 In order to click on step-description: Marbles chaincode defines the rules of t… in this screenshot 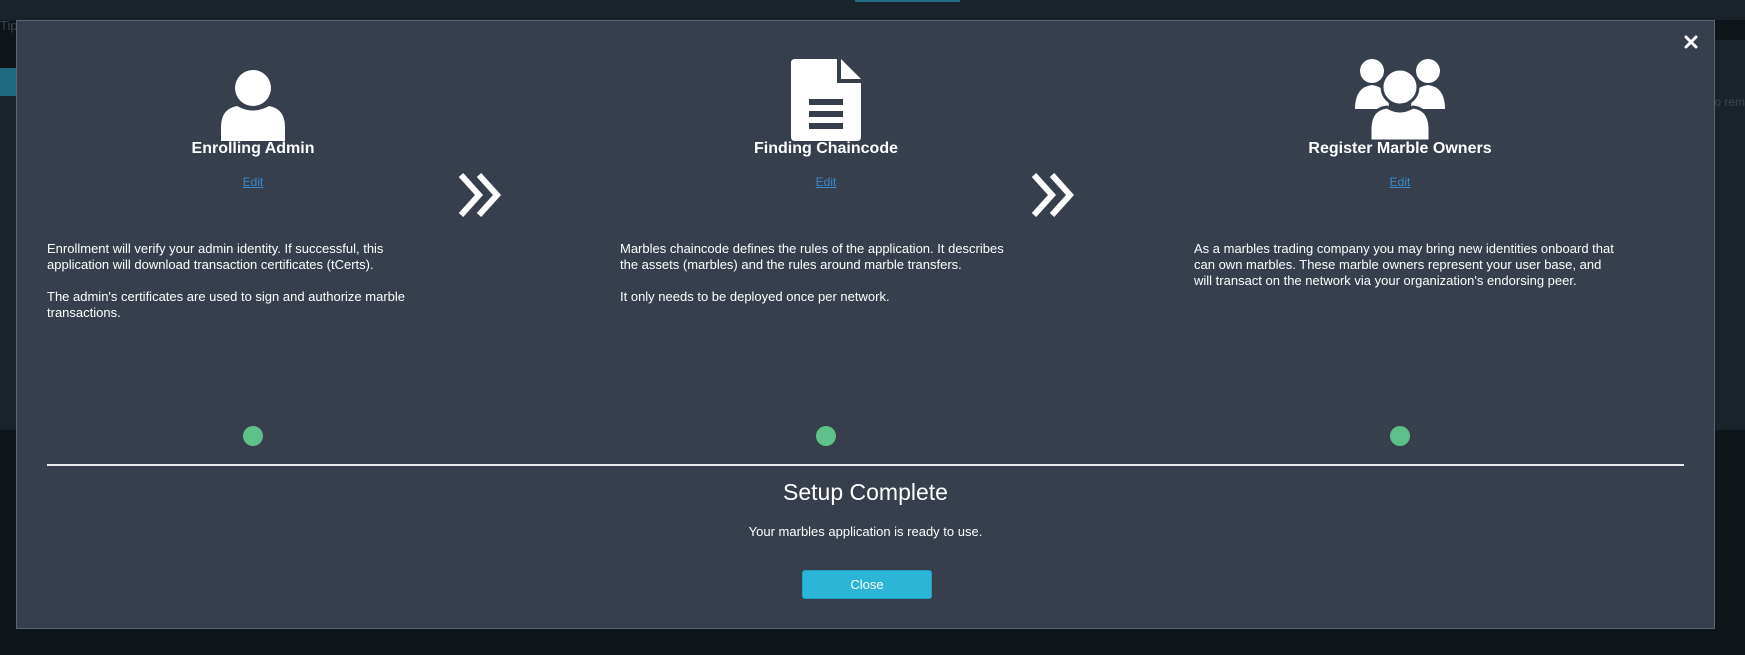, I will do `click(820, 281)`.